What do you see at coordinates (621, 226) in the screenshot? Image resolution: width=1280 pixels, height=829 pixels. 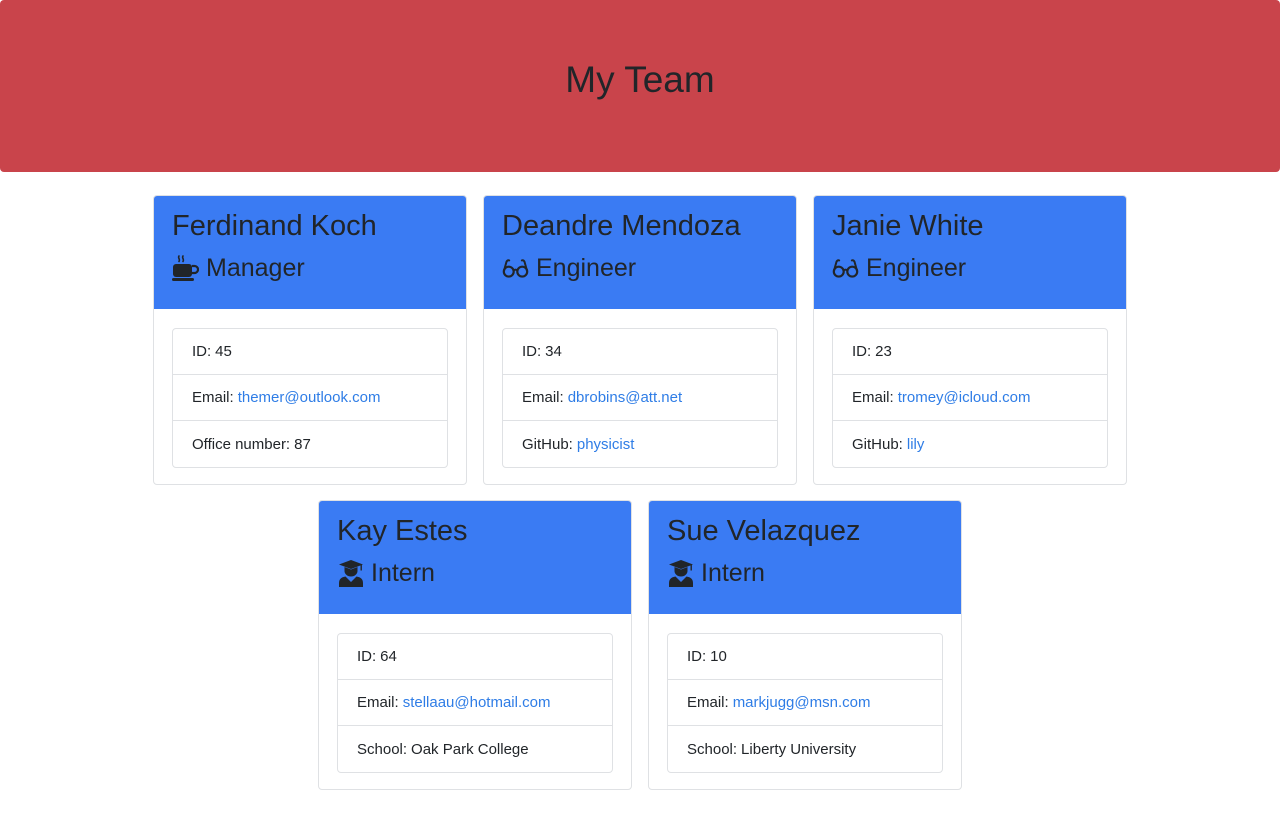 I see `employee-name: Deandre Mendoza` at bounding box center [621, 226].